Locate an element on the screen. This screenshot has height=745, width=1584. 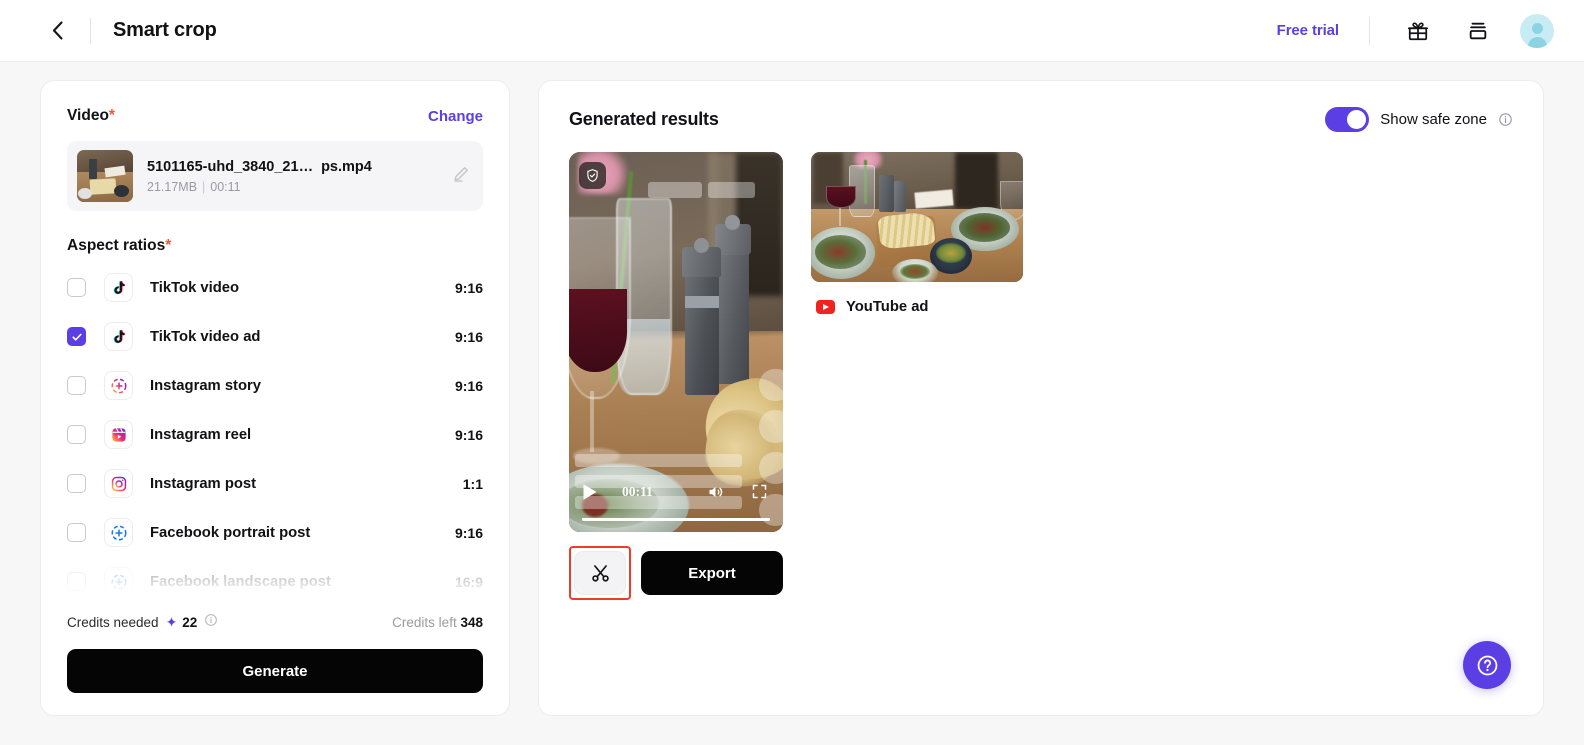
export-button: Export is located at coordinates (712, 573).